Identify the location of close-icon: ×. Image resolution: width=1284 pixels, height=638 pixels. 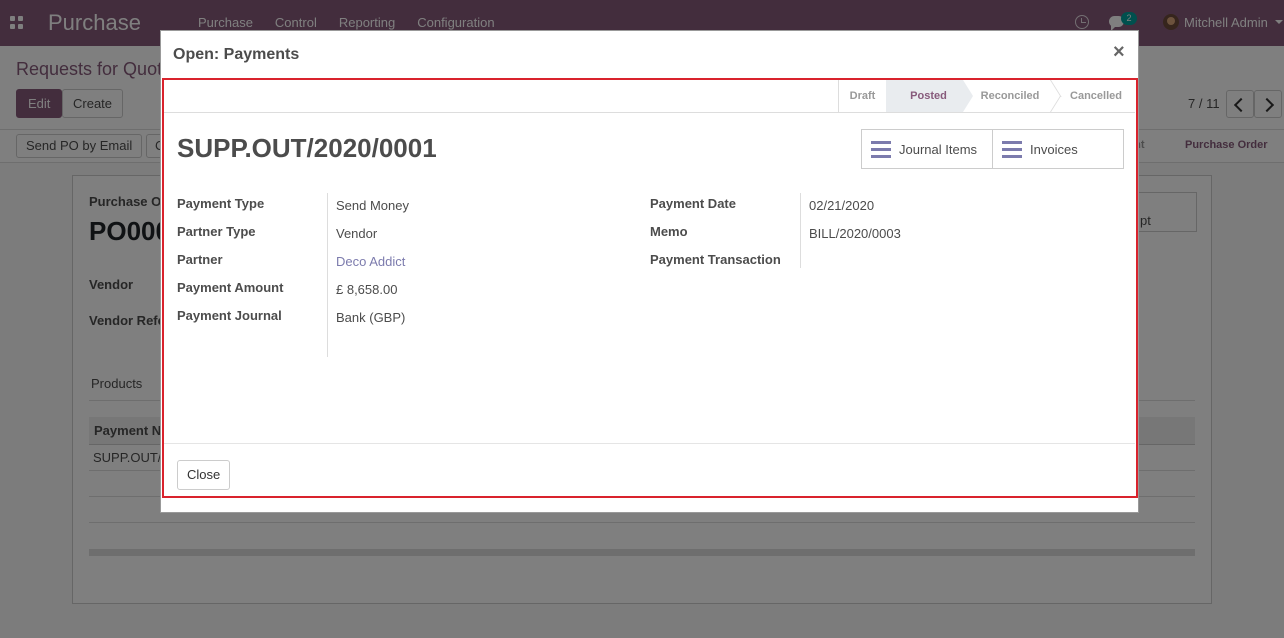
(1119, 52).